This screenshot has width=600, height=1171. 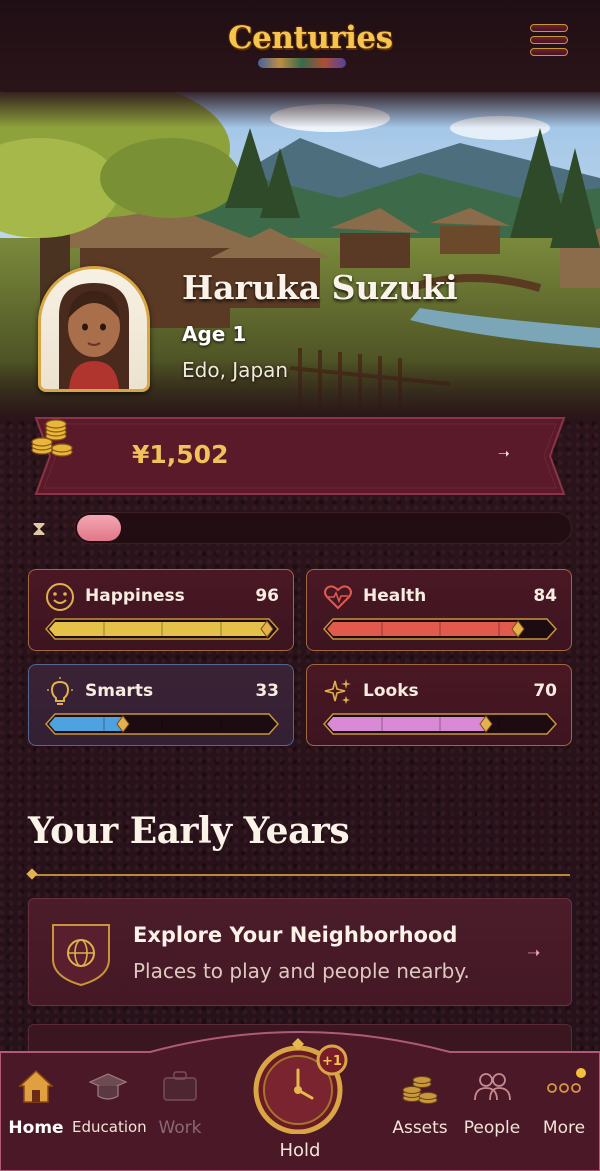 What do you see at coordinates (267, 691) in the screenshot?
I see `stat-value: 33` at bounding box center [267, 691].